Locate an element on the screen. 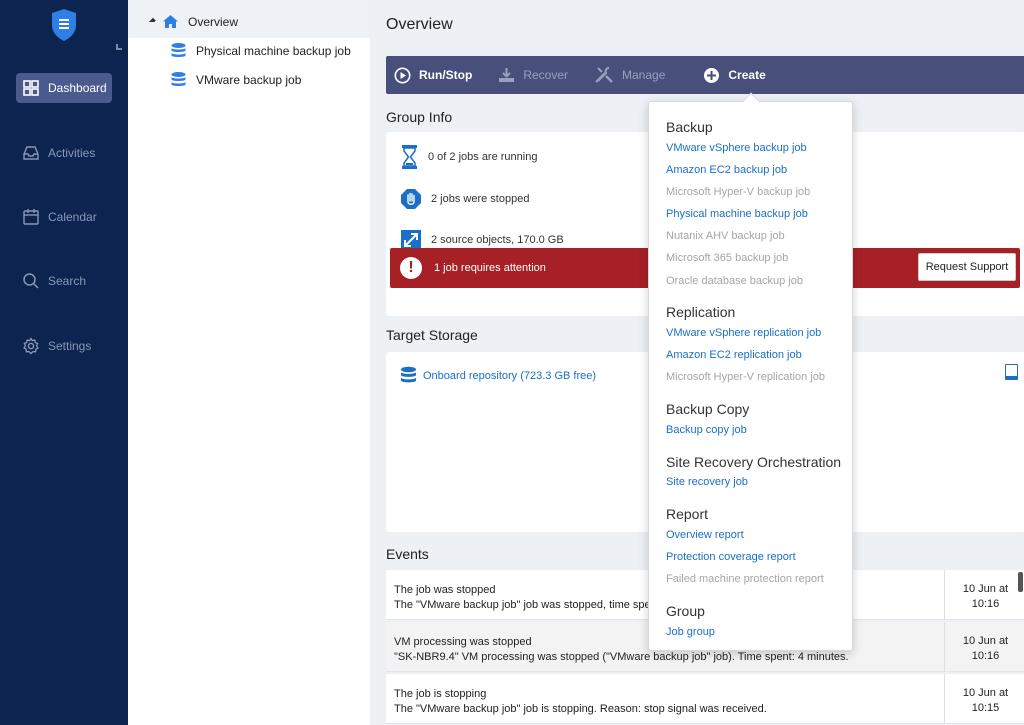 This screenshot has width=1024, height=725. menu-item-job-group: Job group is located at coordinates (690, 632).